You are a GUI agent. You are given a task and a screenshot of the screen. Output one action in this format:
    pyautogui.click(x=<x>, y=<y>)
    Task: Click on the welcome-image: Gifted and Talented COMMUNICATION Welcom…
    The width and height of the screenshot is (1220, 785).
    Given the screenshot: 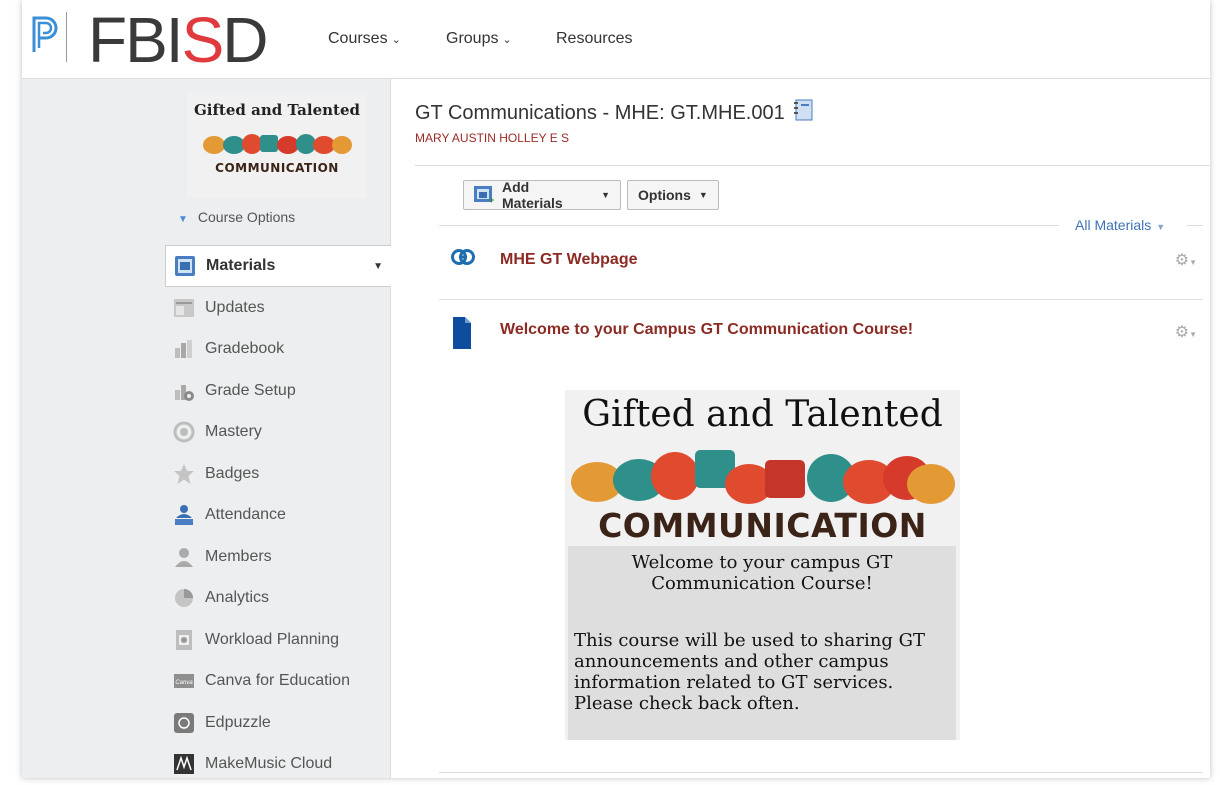 What is the action you would take?
    pyautogui.click(x=762, y=565)
    